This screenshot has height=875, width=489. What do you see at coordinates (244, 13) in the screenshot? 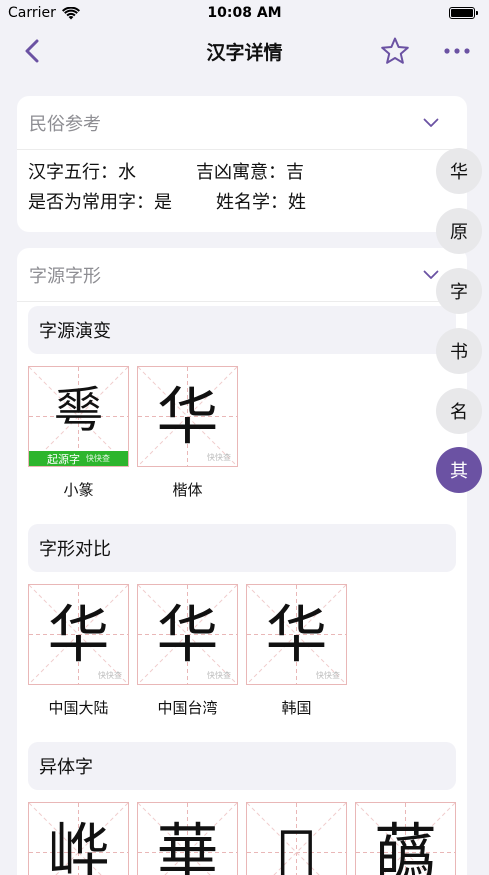
I see `status-bar: Carrier 10:08 AM` at bounding box center [244, 13].